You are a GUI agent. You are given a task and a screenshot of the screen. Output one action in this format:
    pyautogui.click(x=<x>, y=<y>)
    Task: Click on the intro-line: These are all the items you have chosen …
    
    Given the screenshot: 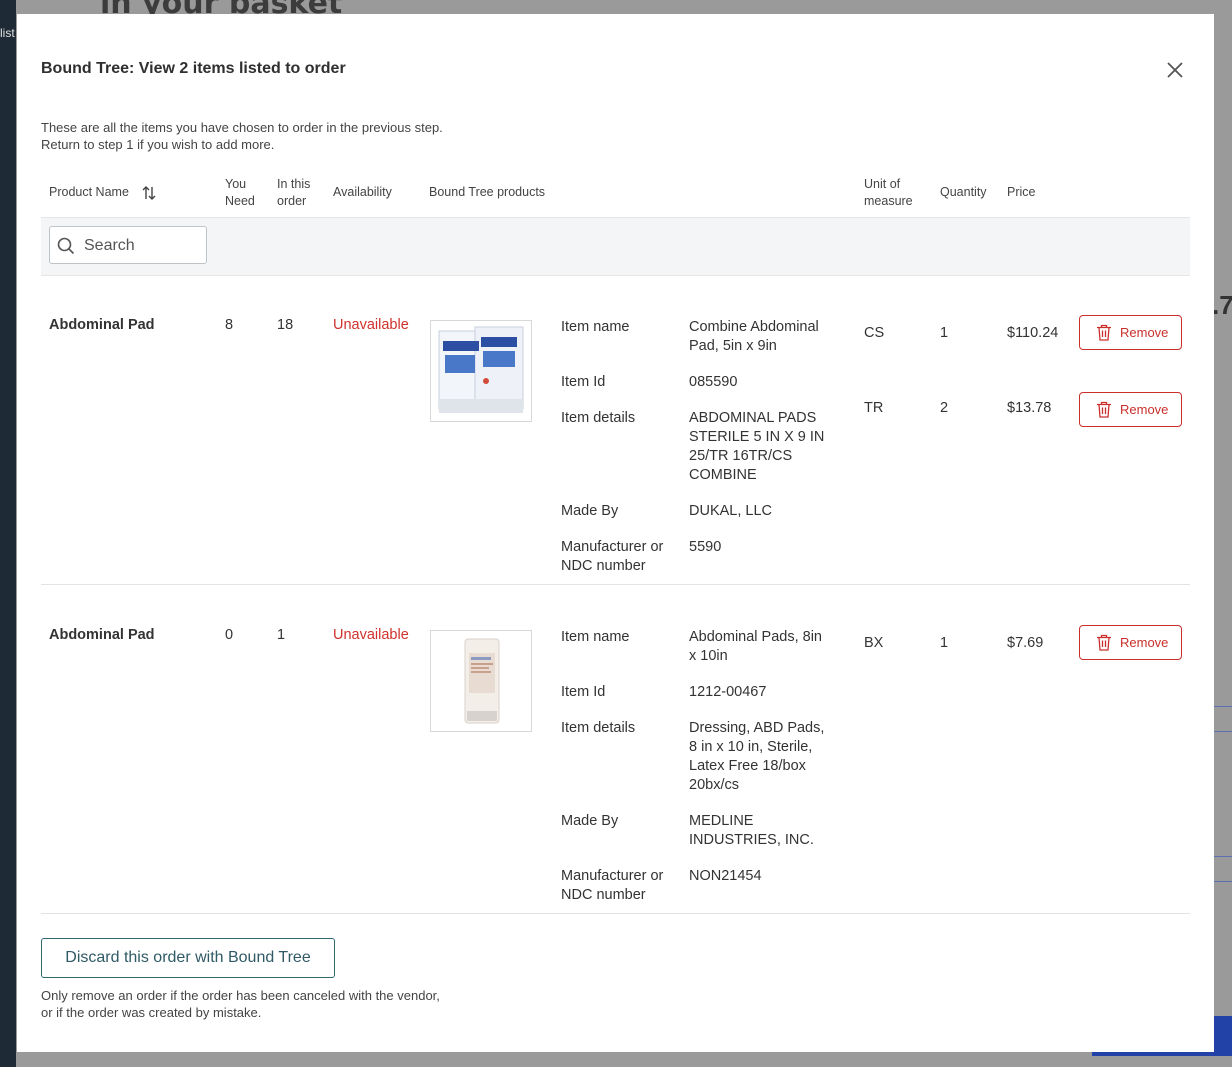 What is the action you would take?
    pyautogui.click(x=242, y=127)
    